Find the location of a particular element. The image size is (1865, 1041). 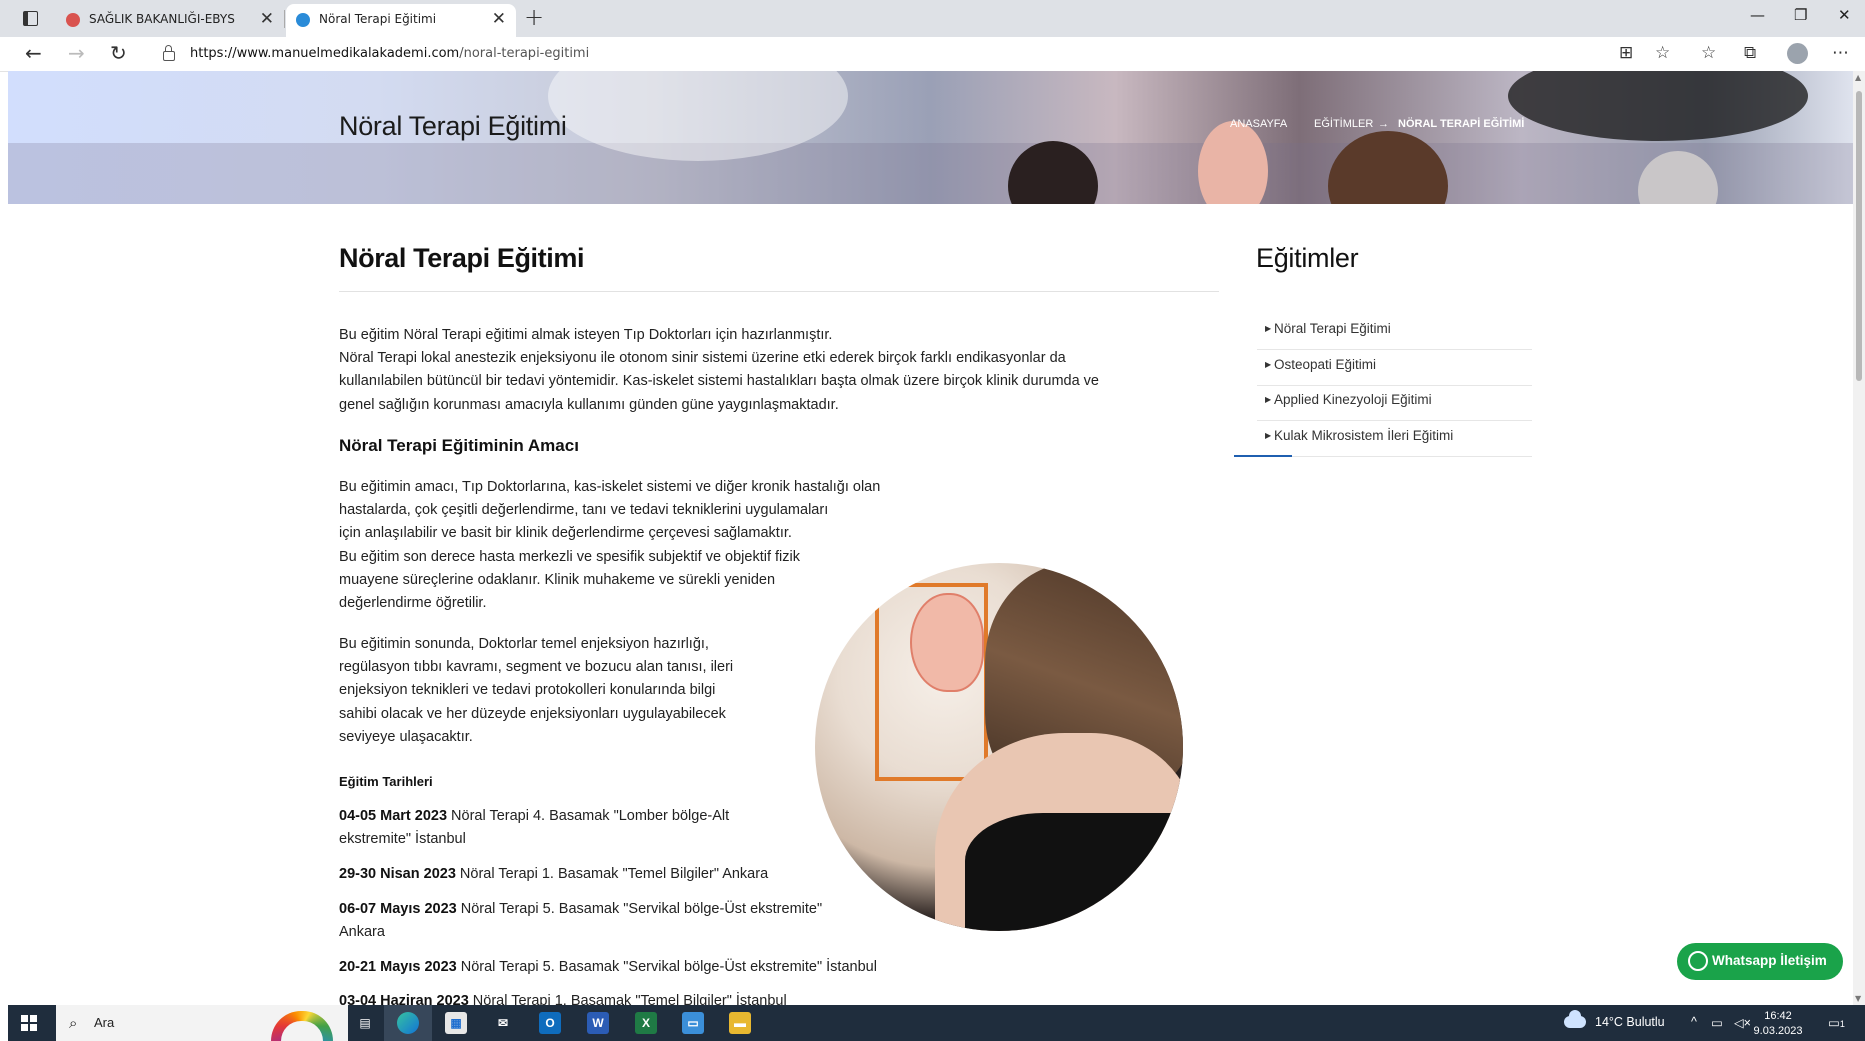

sidebar-accent-line is located at coordinates (1263, 456).